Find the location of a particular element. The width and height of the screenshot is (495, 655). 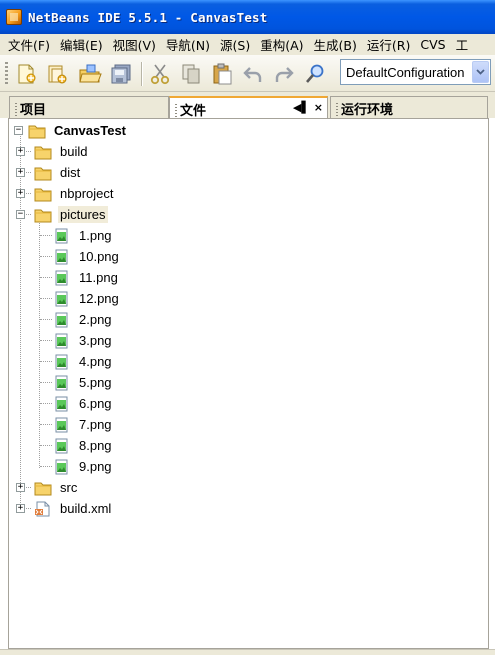

tree-file-row: 1.png is located at coordinates (83, 235).